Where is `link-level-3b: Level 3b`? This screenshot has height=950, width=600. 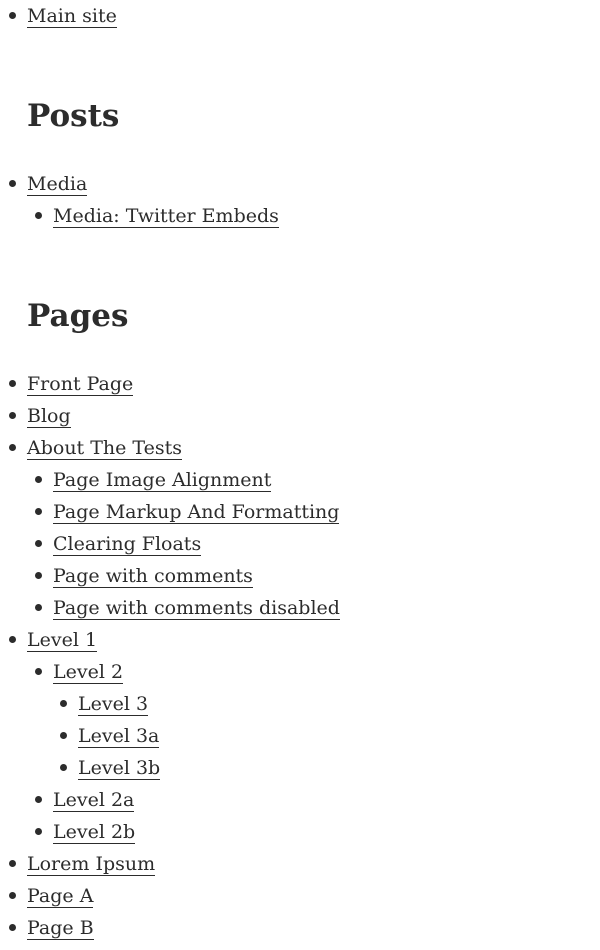 link-level-3b: Level 3b is located at coordinates (119, 768).